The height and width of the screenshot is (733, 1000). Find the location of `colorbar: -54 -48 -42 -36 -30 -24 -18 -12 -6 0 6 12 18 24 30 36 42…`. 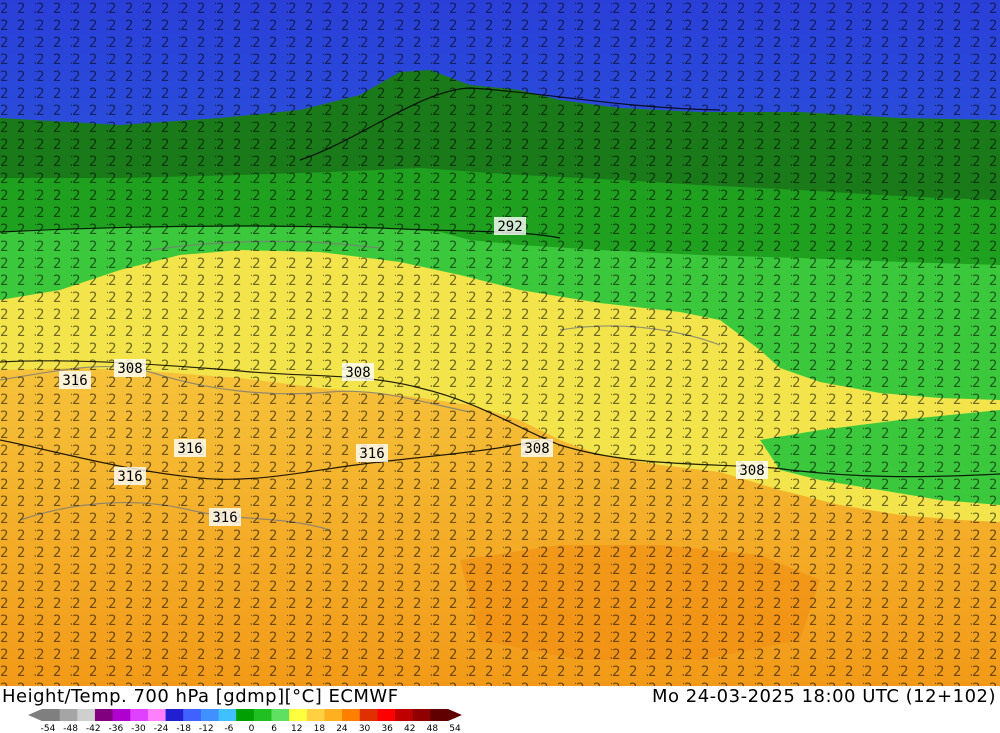

colorbar: -54 -48 -42 -36 -30 -24 -18 -12 -6 0 6 12 18 24 30 36 42… is located at coordinates (245, 721).